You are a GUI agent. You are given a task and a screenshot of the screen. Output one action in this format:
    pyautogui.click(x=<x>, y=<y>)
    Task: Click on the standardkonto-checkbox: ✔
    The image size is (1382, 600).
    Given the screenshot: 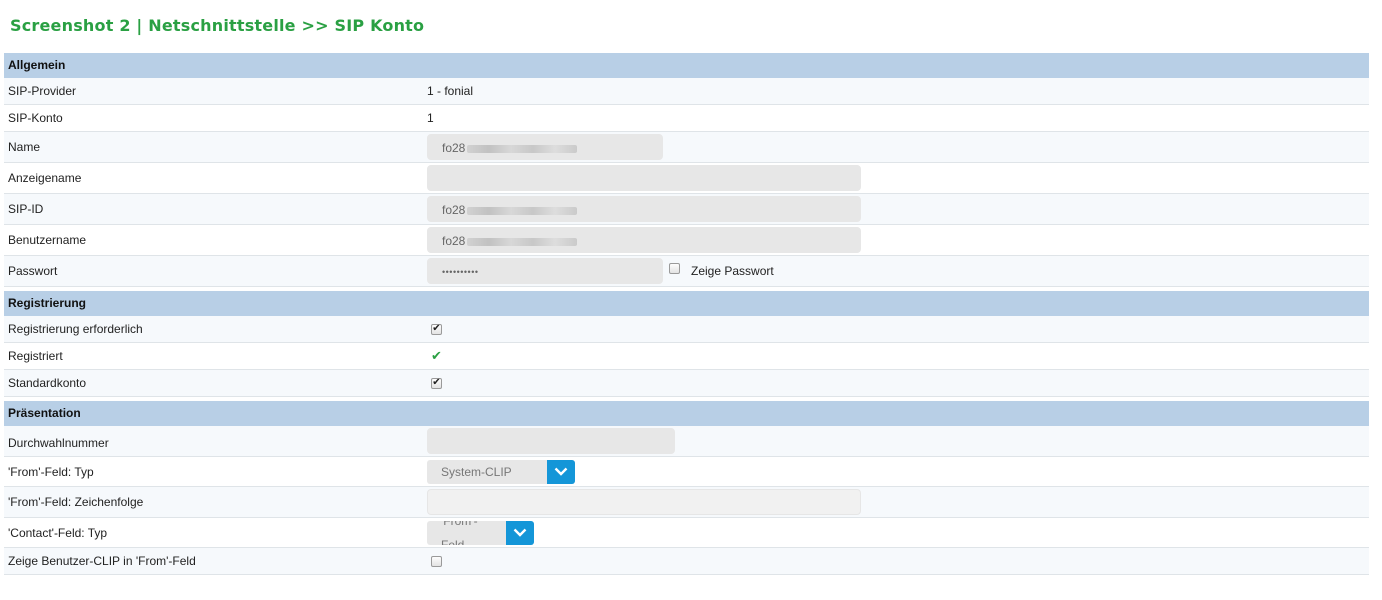 What is the action you would take?
    pyautogui.click(x=436, y=383)
    